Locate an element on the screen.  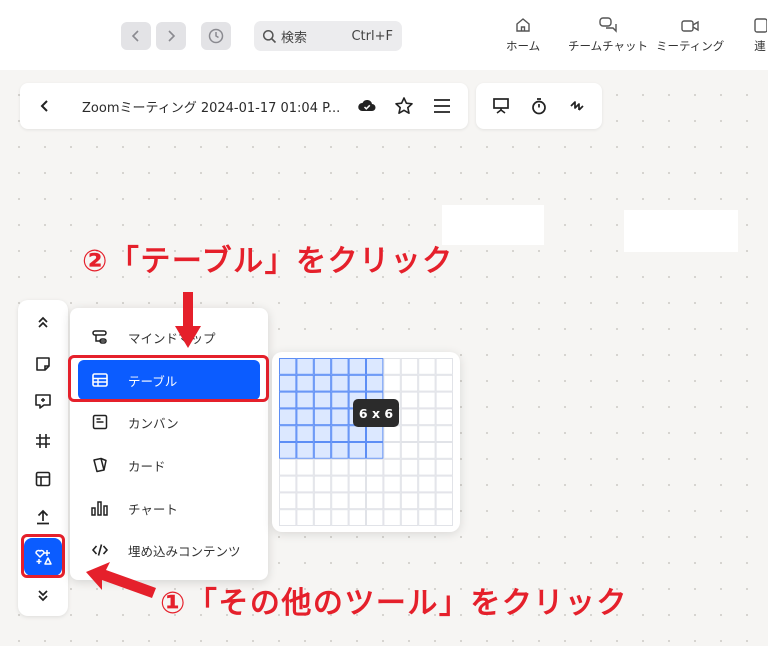
frame-tool is located at coordinates (43, 441).